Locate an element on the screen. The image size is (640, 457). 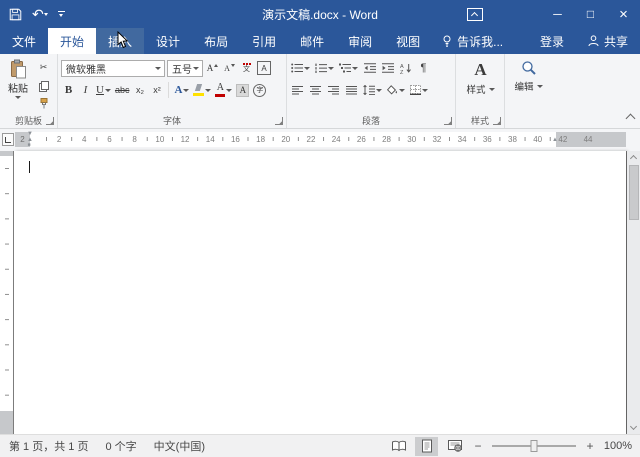
page-indicator: 第 1 页，共 1 页 is located at coordinates (48, 446).